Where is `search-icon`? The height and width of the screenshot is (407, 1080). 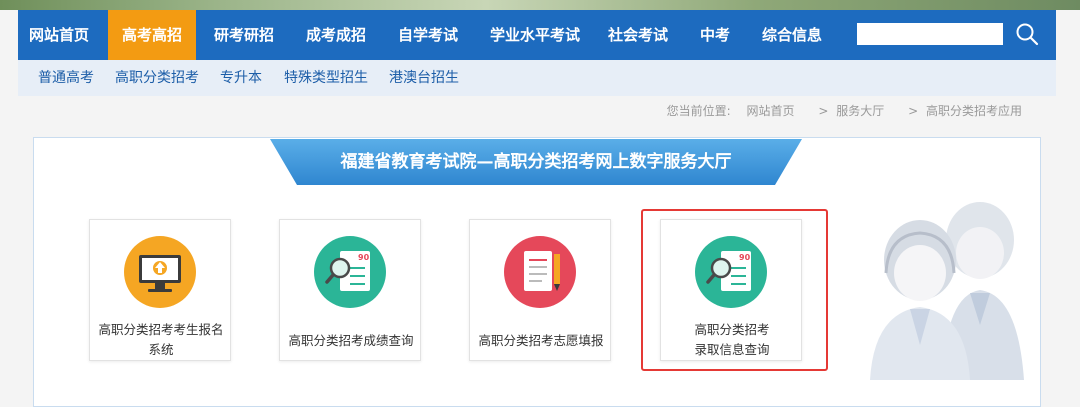 search-icon is located at coordinates (1027, 34).